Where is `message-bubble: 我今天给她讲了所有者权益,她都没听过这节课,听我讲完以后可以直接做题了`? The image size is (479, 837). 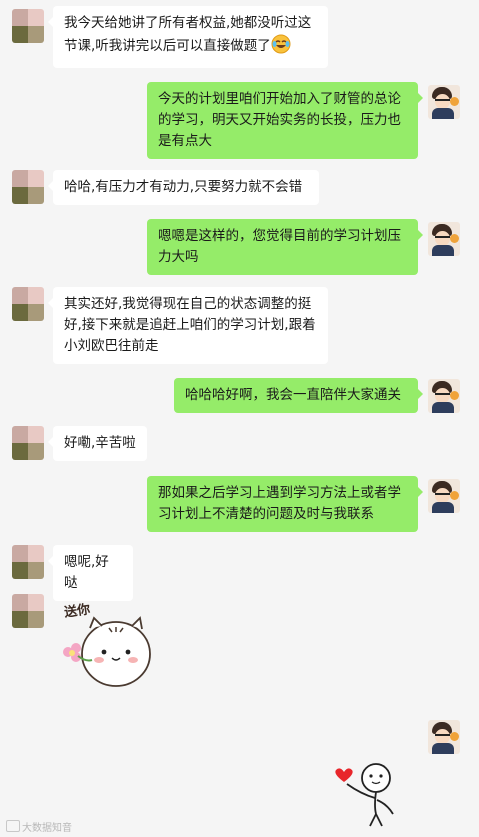 message-bubble: 我今天给她讲了所有者权益,她都没听过这节课,听我讲完以后可以直接做题了 is located at coordinates (188, 37).